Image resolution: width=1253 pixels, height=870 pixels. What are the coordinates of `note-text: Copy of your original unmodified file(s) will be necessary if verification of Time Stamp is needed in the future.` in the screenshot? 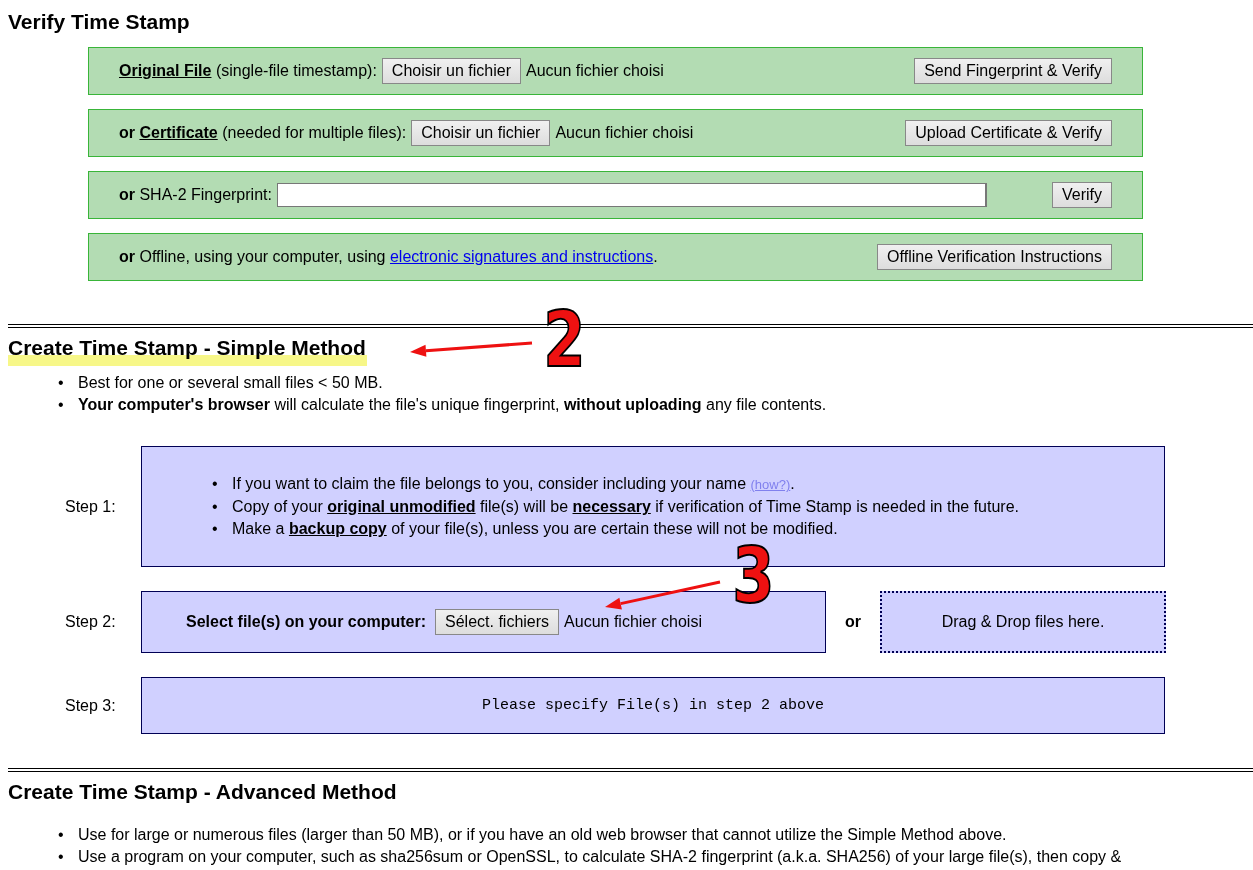 It's located at (625, 507).